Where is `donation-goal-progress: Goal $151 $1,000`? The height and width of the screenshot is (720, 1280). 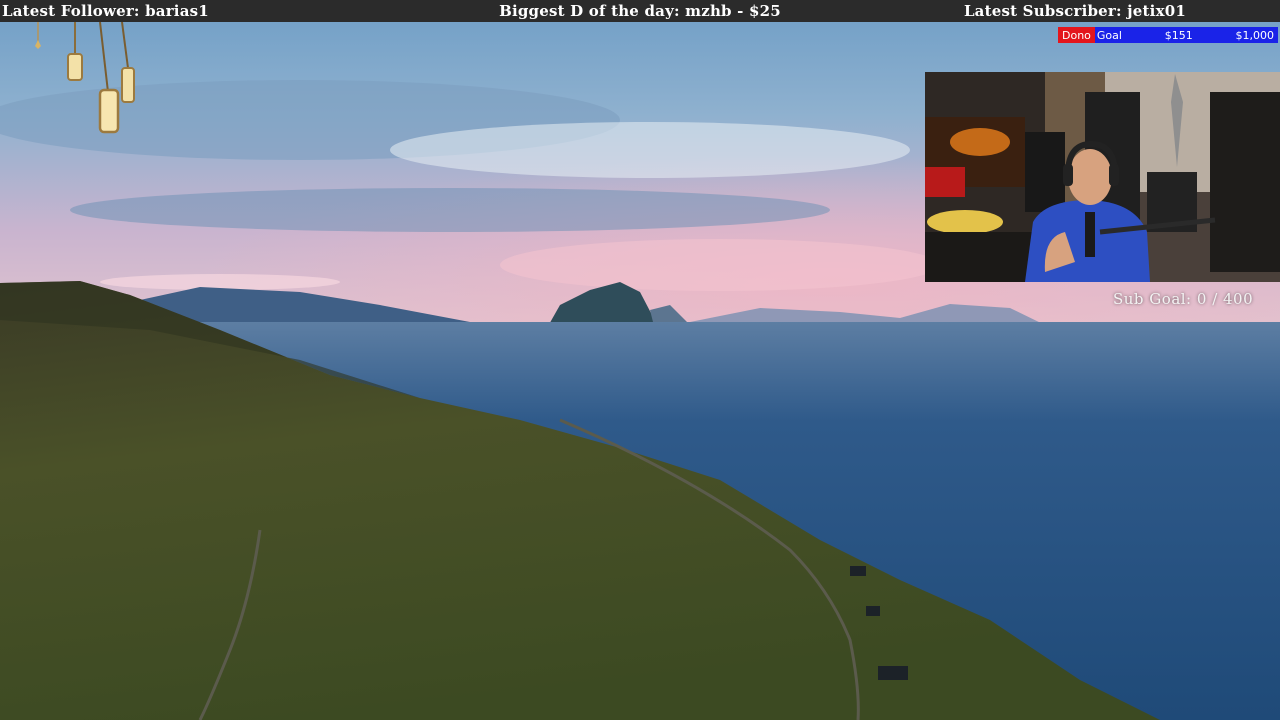 donation-goal-progress: Goal $151 $1,000 is located at coordinates (1186, 35).